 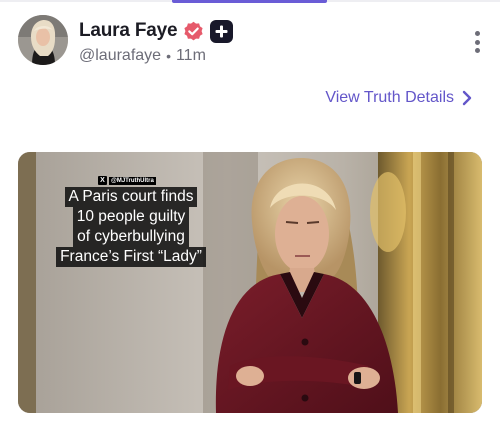 I want to click on post-header: Laura Faye @laurafaye • 11m, so click(x=253, y=43).